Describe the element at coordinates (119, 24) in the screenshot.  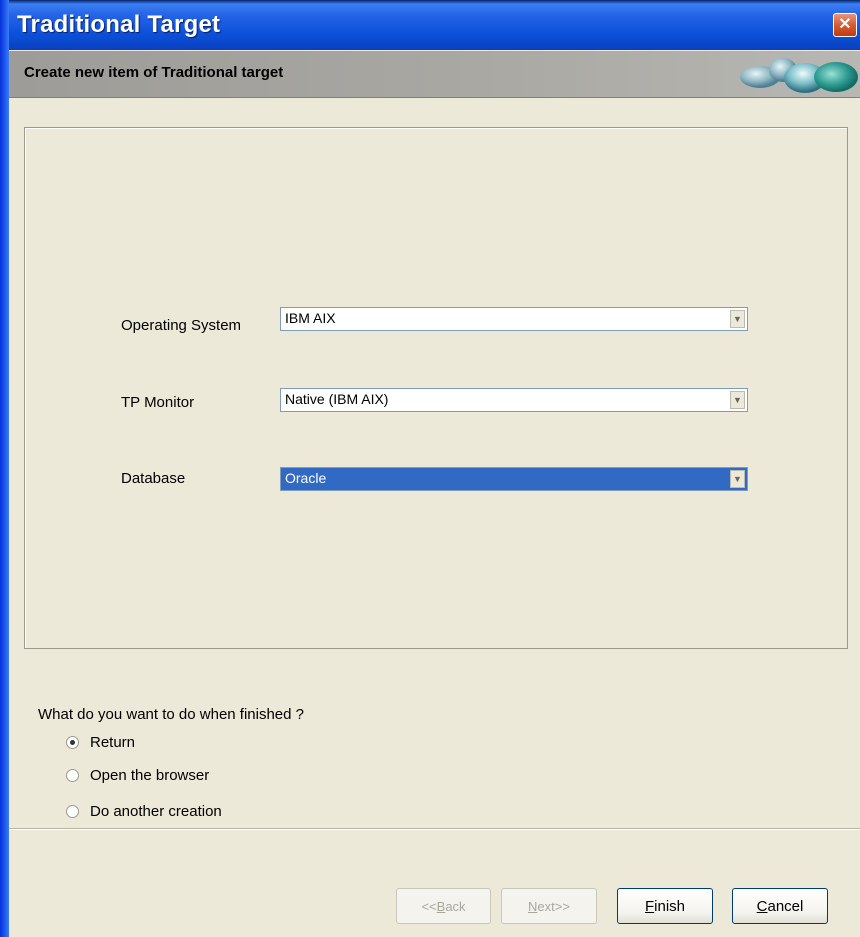
I see `window-title: Traditional Target` at that location.